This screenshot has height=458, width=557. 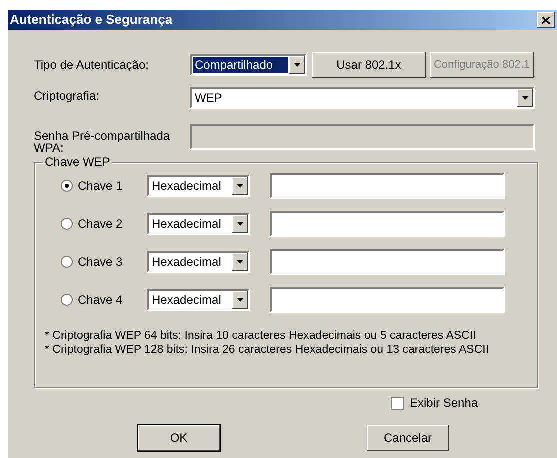 I want to click on checkbox, so click(x=397, y=403).